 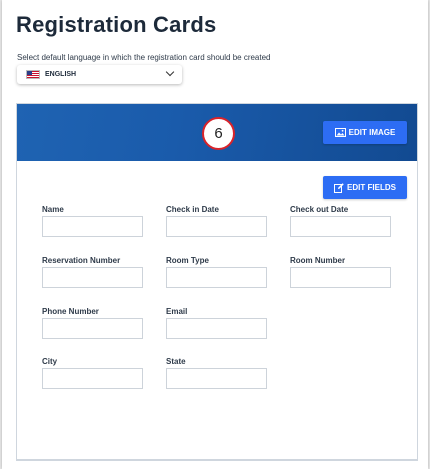 What do you see at coordinates (216, 226) in the screenshot?
I see `check-in-date-field` at bounding box center [216, 226].